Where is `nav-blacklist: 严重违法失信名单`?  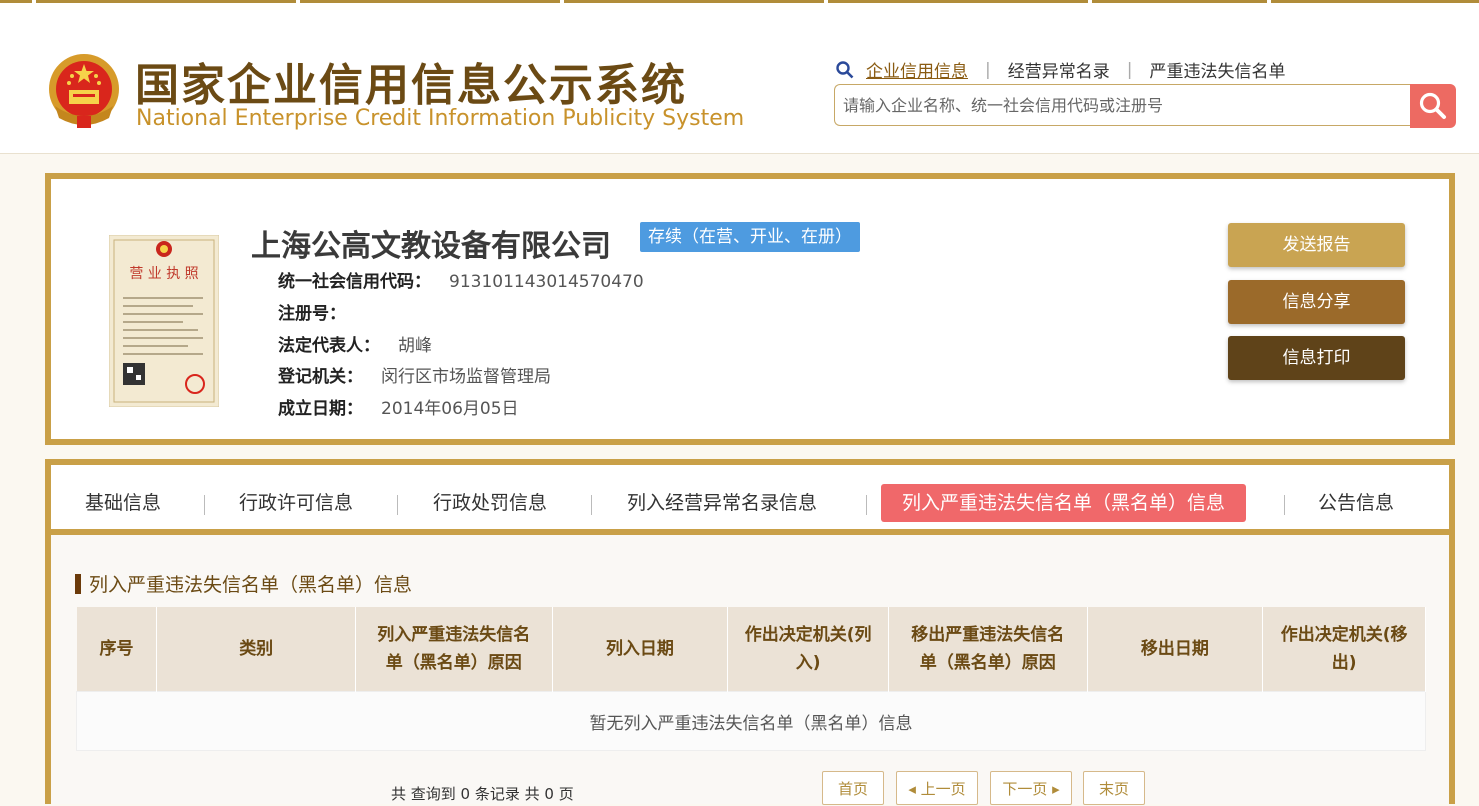
nav-blacklist: 严重违法失信名单 is located at coordinates (1217, 69).